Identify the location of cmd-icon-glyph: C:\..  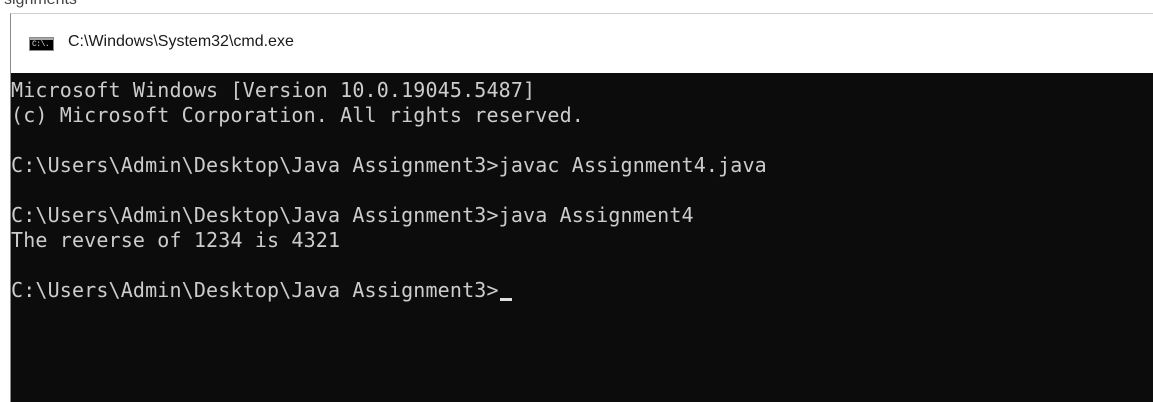
(41, 44).